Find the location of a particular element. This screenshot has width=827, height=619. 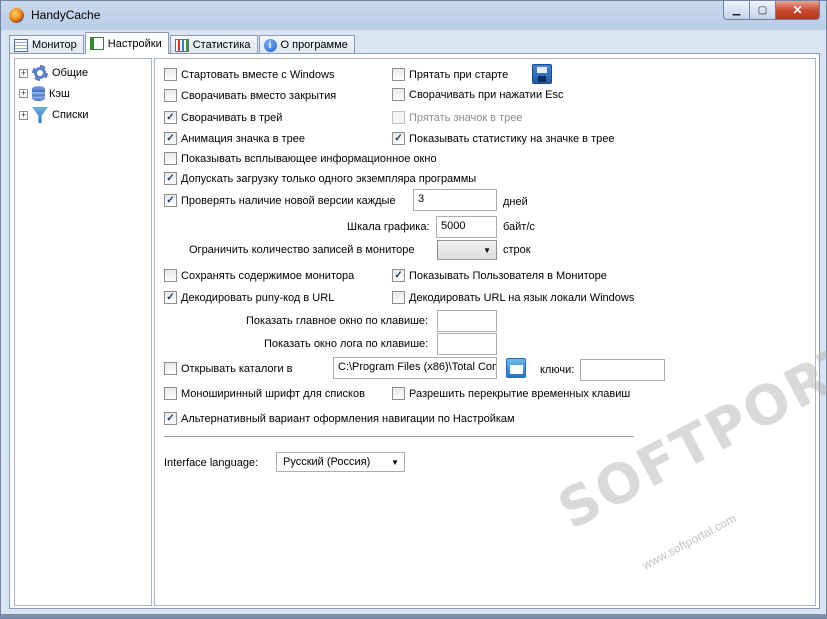

show-tray-stats-checkbox: ✓ Показывать статистику на значке в трее is located at coordinates (503, 138).